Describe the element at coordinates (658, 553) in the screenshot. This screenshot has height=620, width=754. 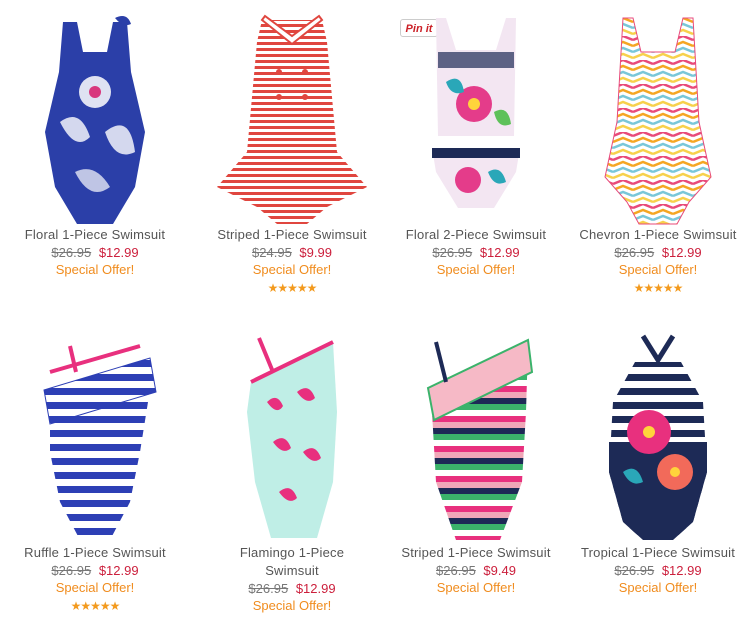
I see `product-name: Tropical 1-Piece Swimsuit` at that location.